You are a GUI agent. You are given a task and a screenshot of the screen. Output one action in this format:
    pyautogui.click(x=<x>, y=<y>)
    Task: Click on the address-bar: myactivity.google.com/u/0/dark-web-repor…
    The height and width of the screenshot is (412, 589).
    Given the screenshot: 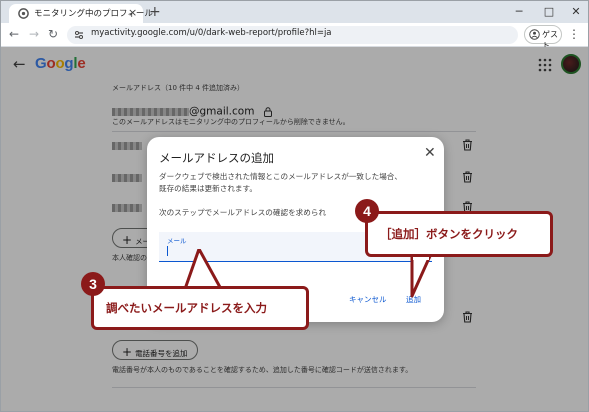 What is the action you would take?
    pyautogui.click(x=292, y=35)
    